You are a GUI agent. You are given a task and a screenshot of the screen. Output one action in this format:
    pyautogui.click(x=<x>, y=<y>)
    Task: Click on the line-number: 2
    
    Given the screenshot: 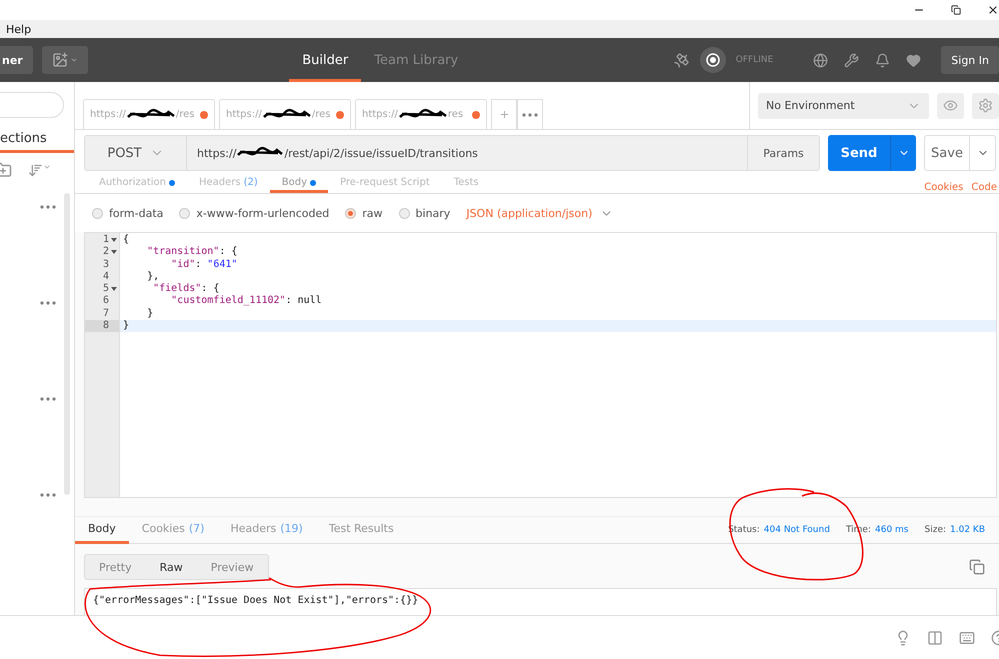 What is the action you would take?
    pyautogui.click(x=102, y=252)
    